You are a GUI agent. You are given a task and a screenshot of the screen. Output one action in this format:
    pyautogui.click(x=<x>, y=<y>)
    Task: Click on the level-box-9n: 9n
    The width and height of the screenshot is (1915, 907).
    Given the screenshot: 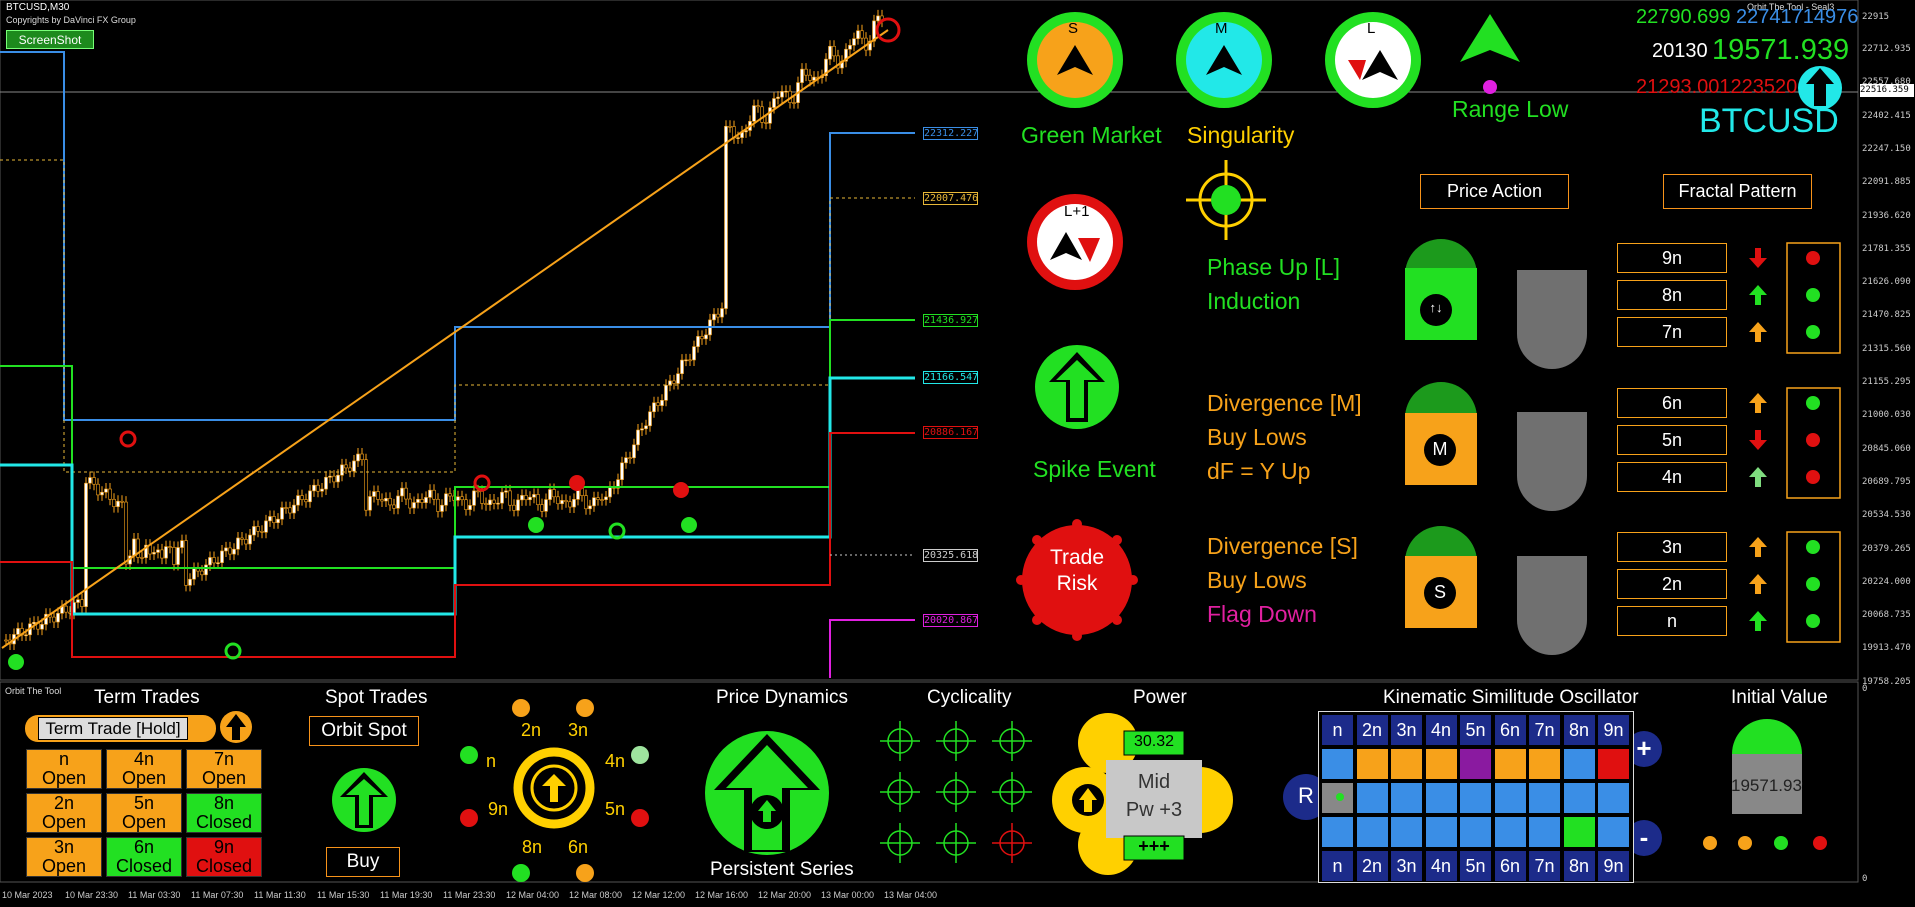 What is the action you would take?
    pyautogui.click(x=1672, y=258)
    